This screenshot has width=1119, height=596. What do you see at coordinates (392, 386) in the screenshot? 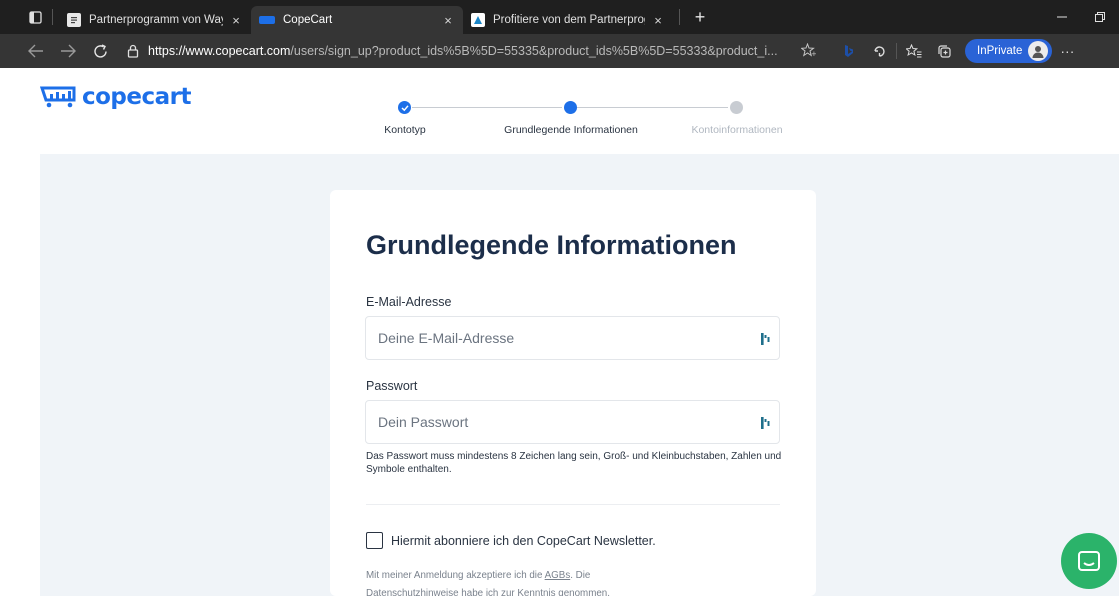
I see `password-label: Passwort` at bounding box center [392, 386].